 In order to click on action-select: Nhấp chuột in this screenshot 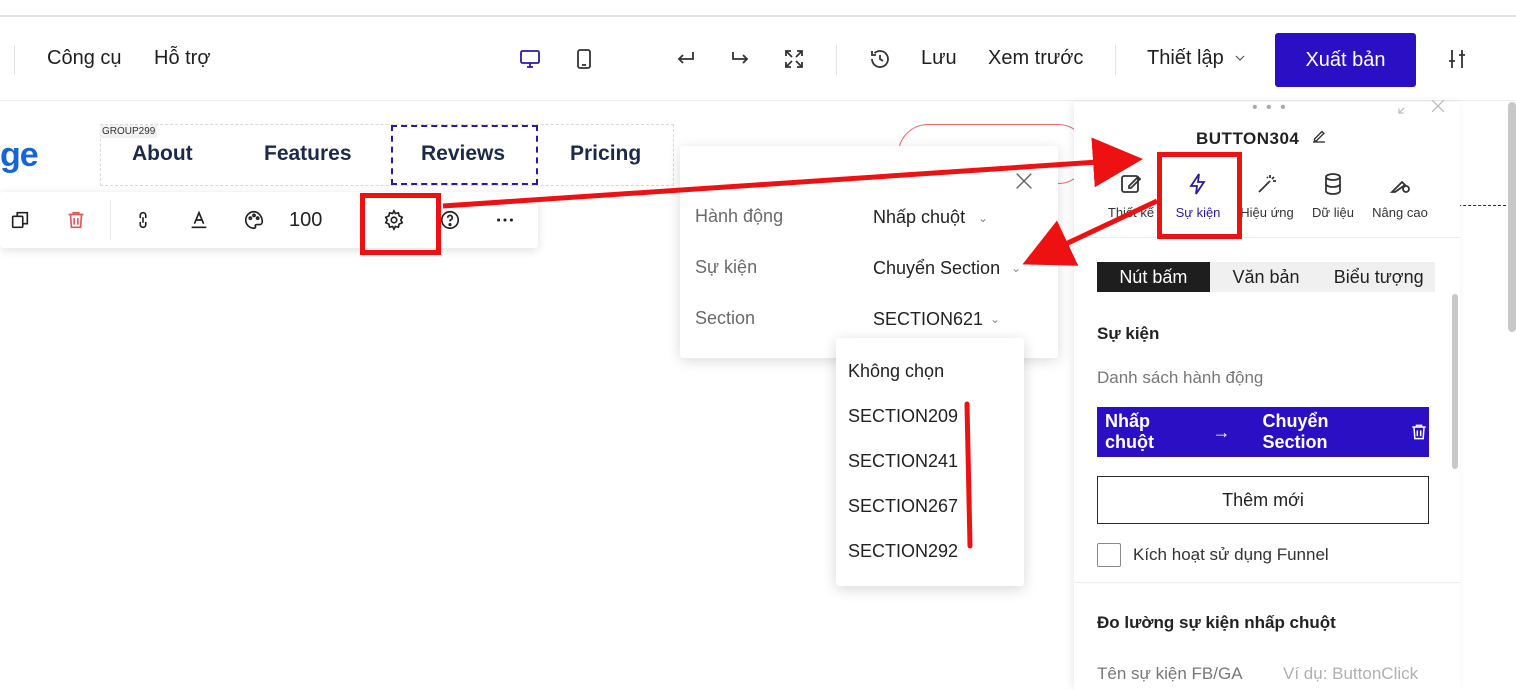, I will do `click(919, 217)`.